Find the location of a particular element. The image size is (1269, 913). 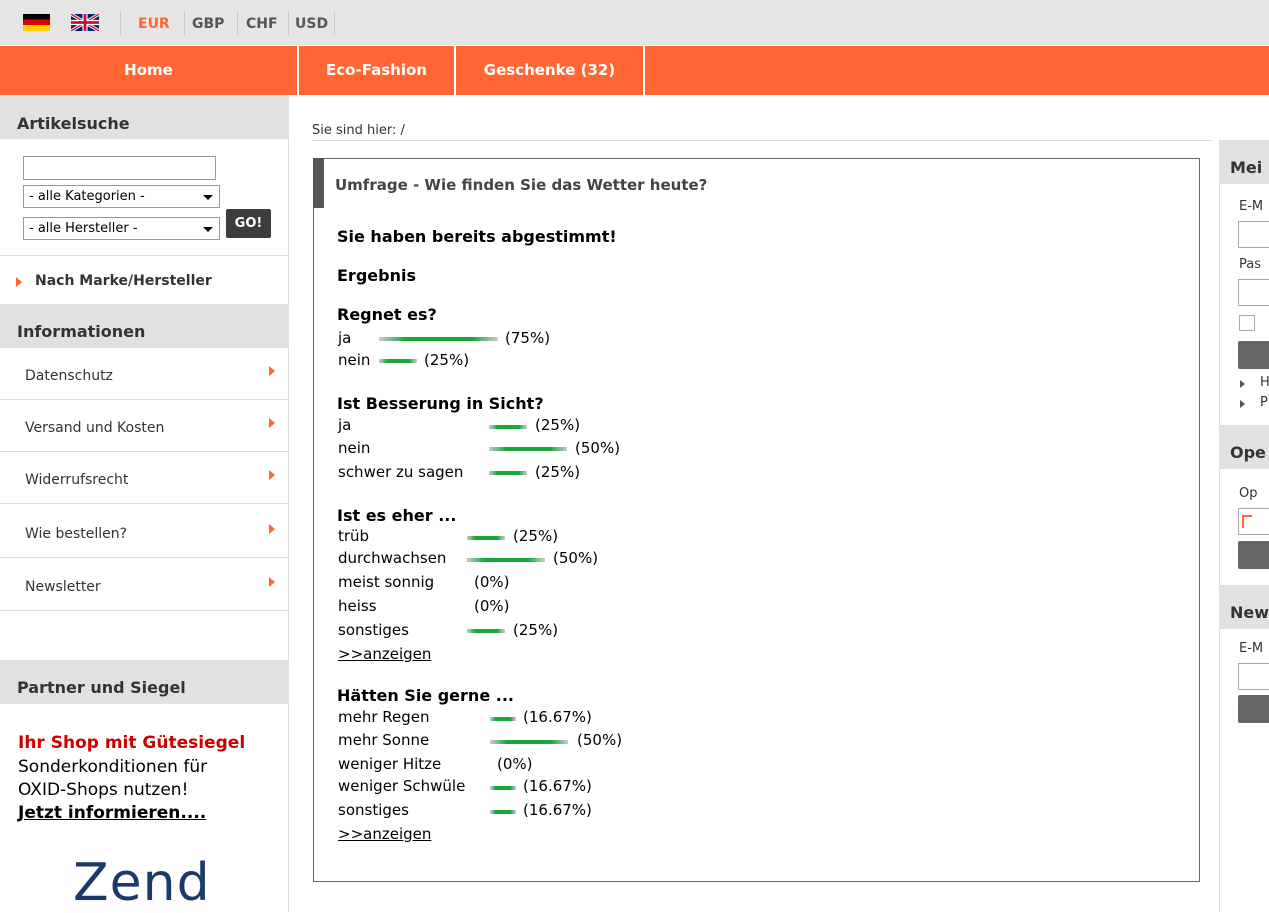

account-link: H is located at coordinates (1264, 382).